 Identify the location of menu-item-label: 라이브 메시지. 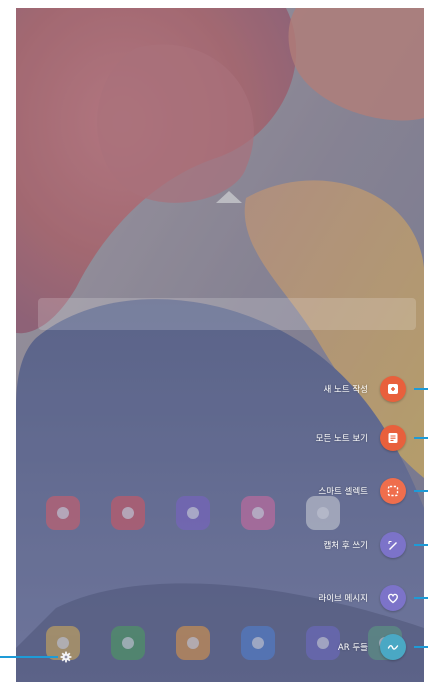
(343, 599).